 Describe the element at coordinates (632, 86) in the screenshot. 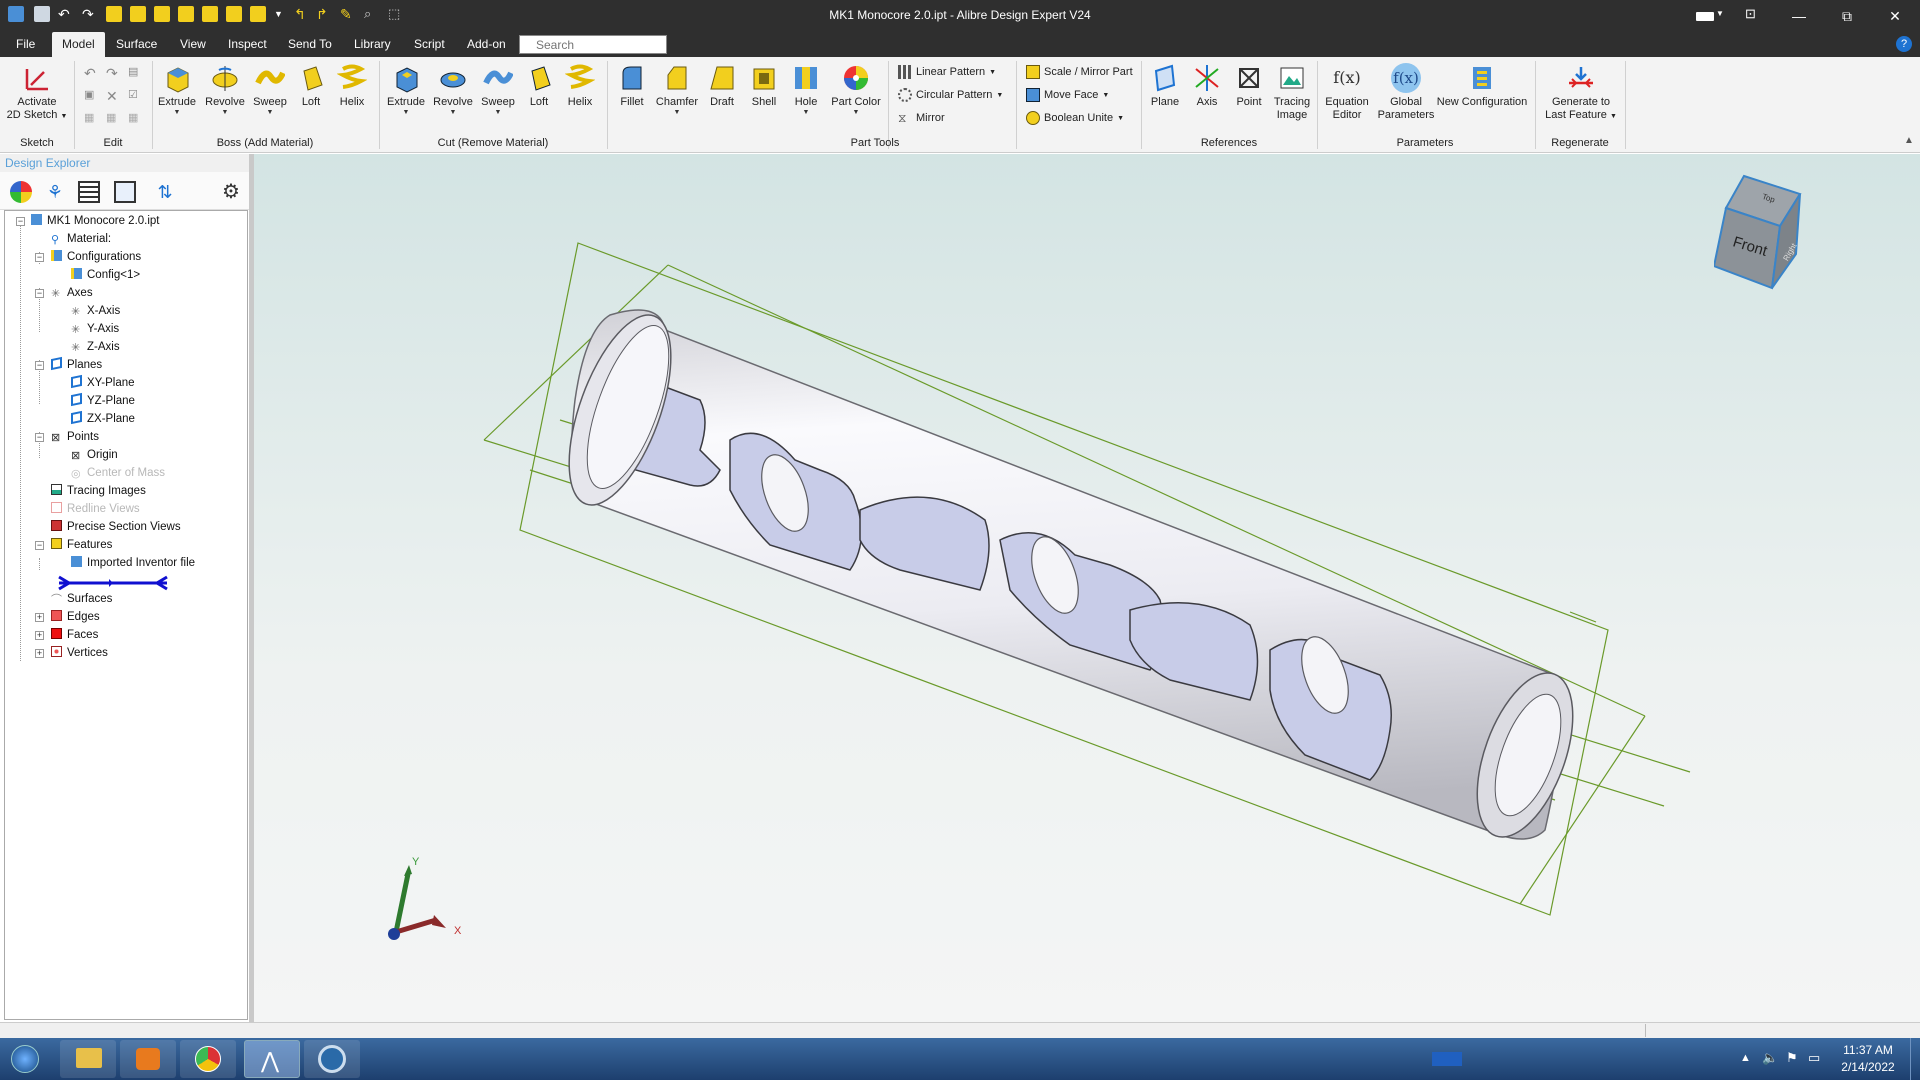

I see `fillet-button: Fillet` at that location.